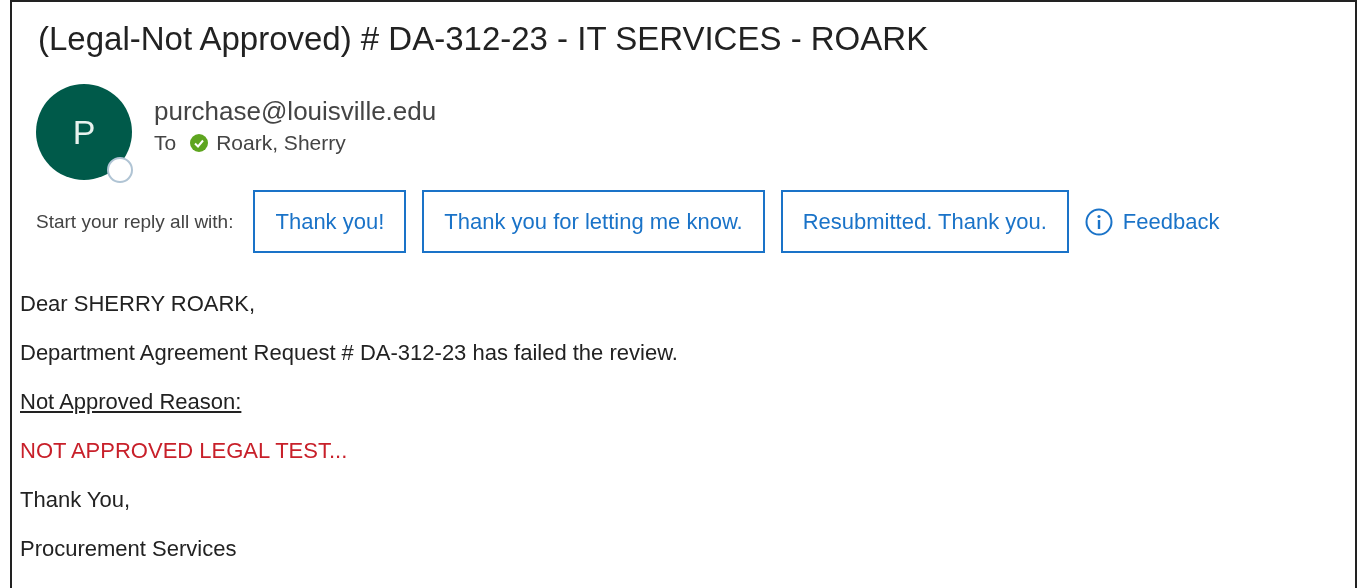 This screenshot has width=1357, height=588. What do you see at coordinates (120, 170) in the screenshot?
I see `presence-icon` at bounding box center [120, 170].